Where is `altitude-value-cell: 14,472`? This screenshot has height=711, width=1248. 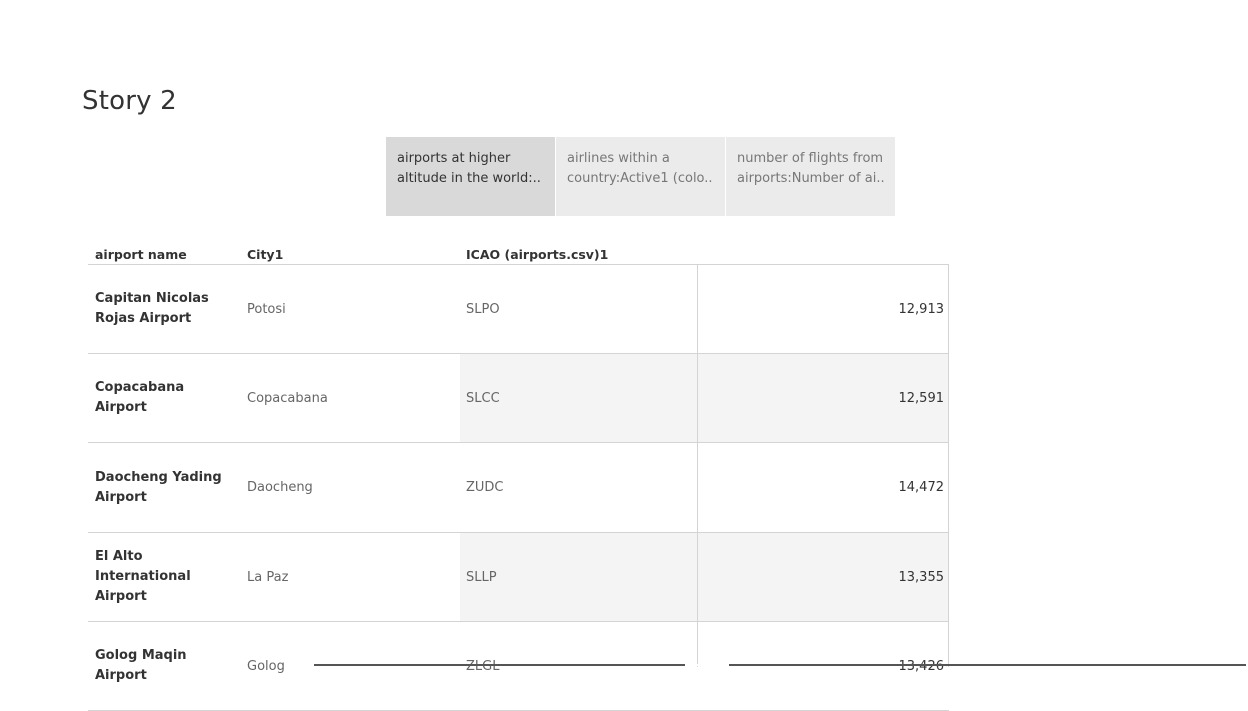
altitude-value-cell: 14,472 is located at coordinates (921, 487).